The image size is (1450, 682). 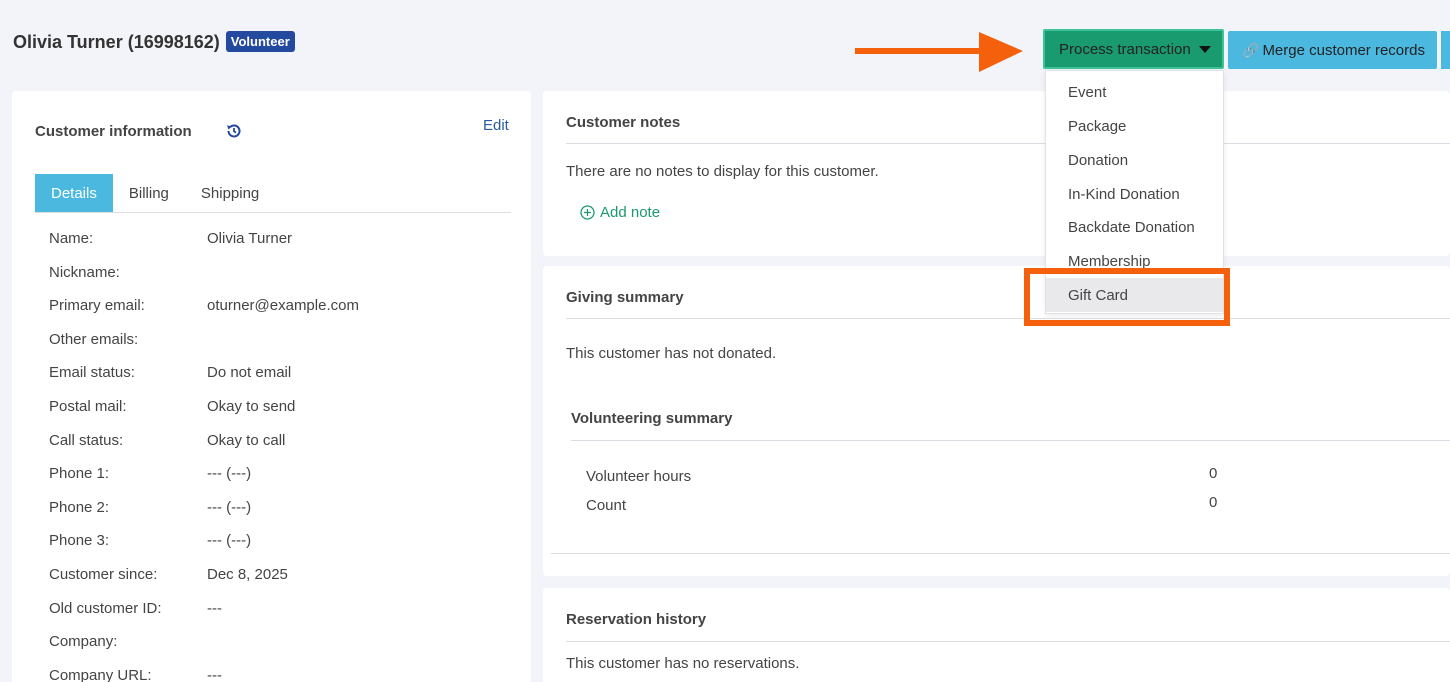 What do you see at coordinates (74, 193) in the screenshot?
I see `tab-details: Details` at bounding box center [74, 193].